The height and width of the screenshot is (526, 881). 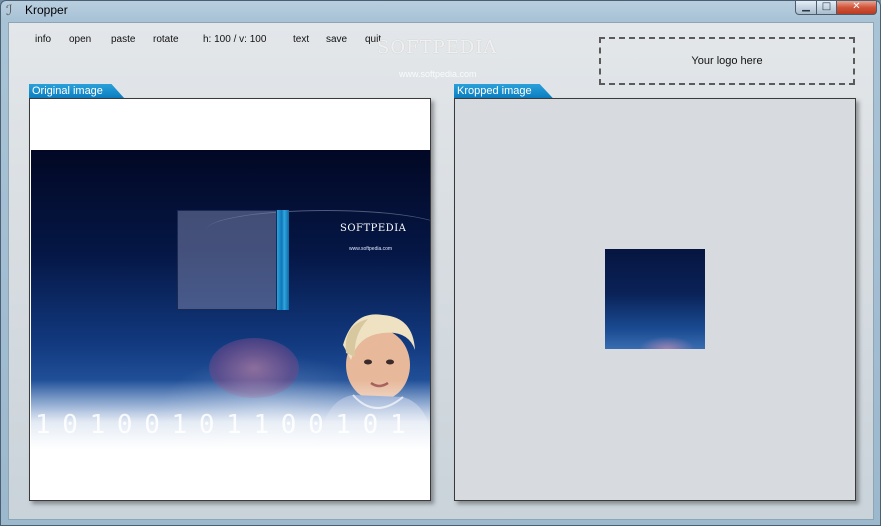 I want to click on crop-selection-rectangle, so click(x=227, y=260).